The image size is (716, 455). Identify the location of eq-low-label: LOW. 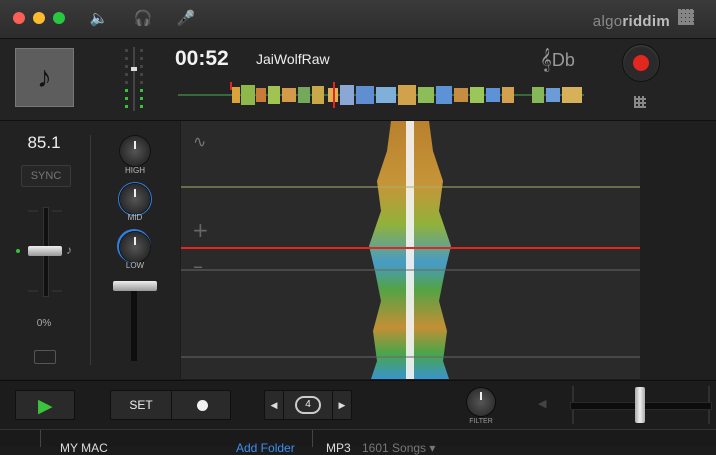
(135, 265).